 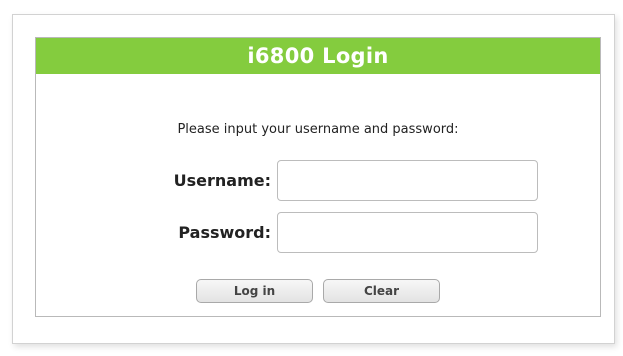 I want to click on login-header: i6800 Login, so click(x=318, y=56).